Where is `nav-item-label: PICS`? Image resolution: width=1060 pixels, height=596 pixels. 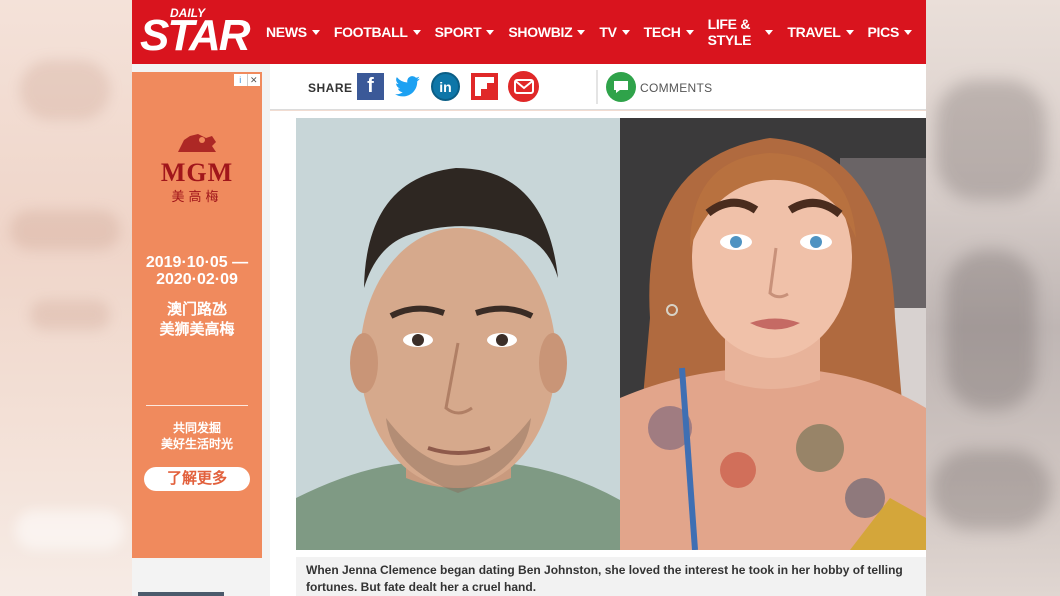 nav-item-label: PICS is located at coordinates (883, 32).